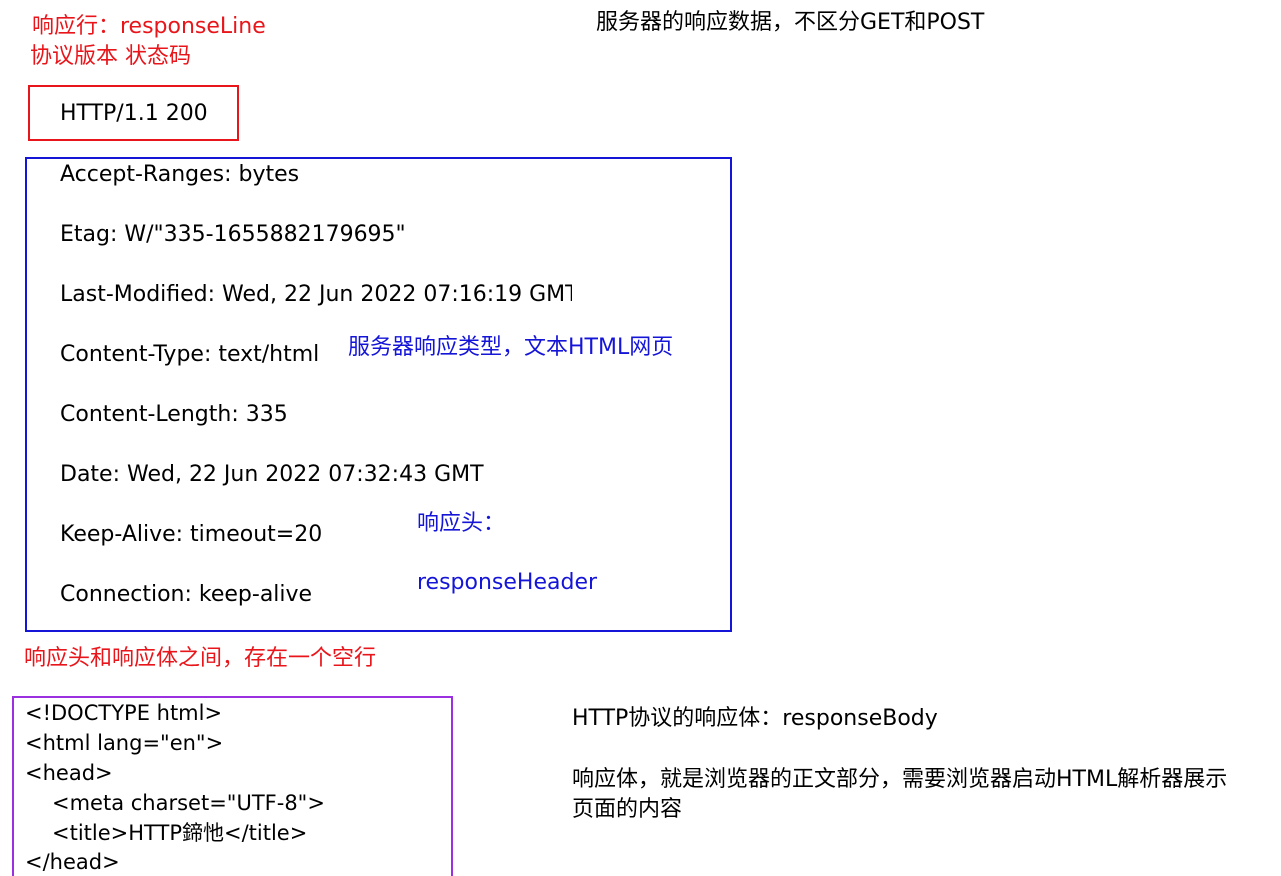 The width and height of the screenshot is (1281, 876). What do you see at coordinates (124, 743) in the screenshot?
I see `body-code-line: <html lang="en">` at bounding box center [124, 743].